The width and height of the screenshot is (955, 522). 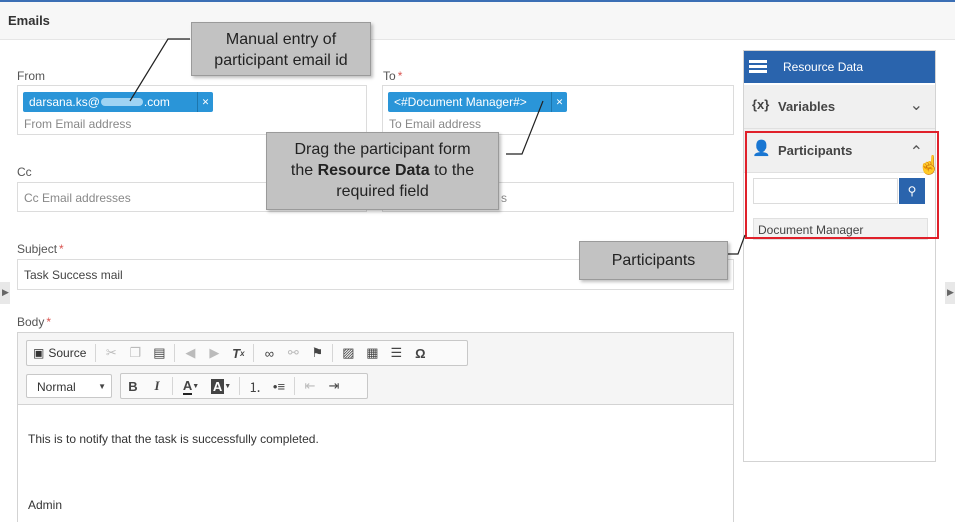 What do you see at coordinates (460, 102) in the screenshot?
I see `to-chip-text: <#Document Manager#>` at bounding box center [460, 102].